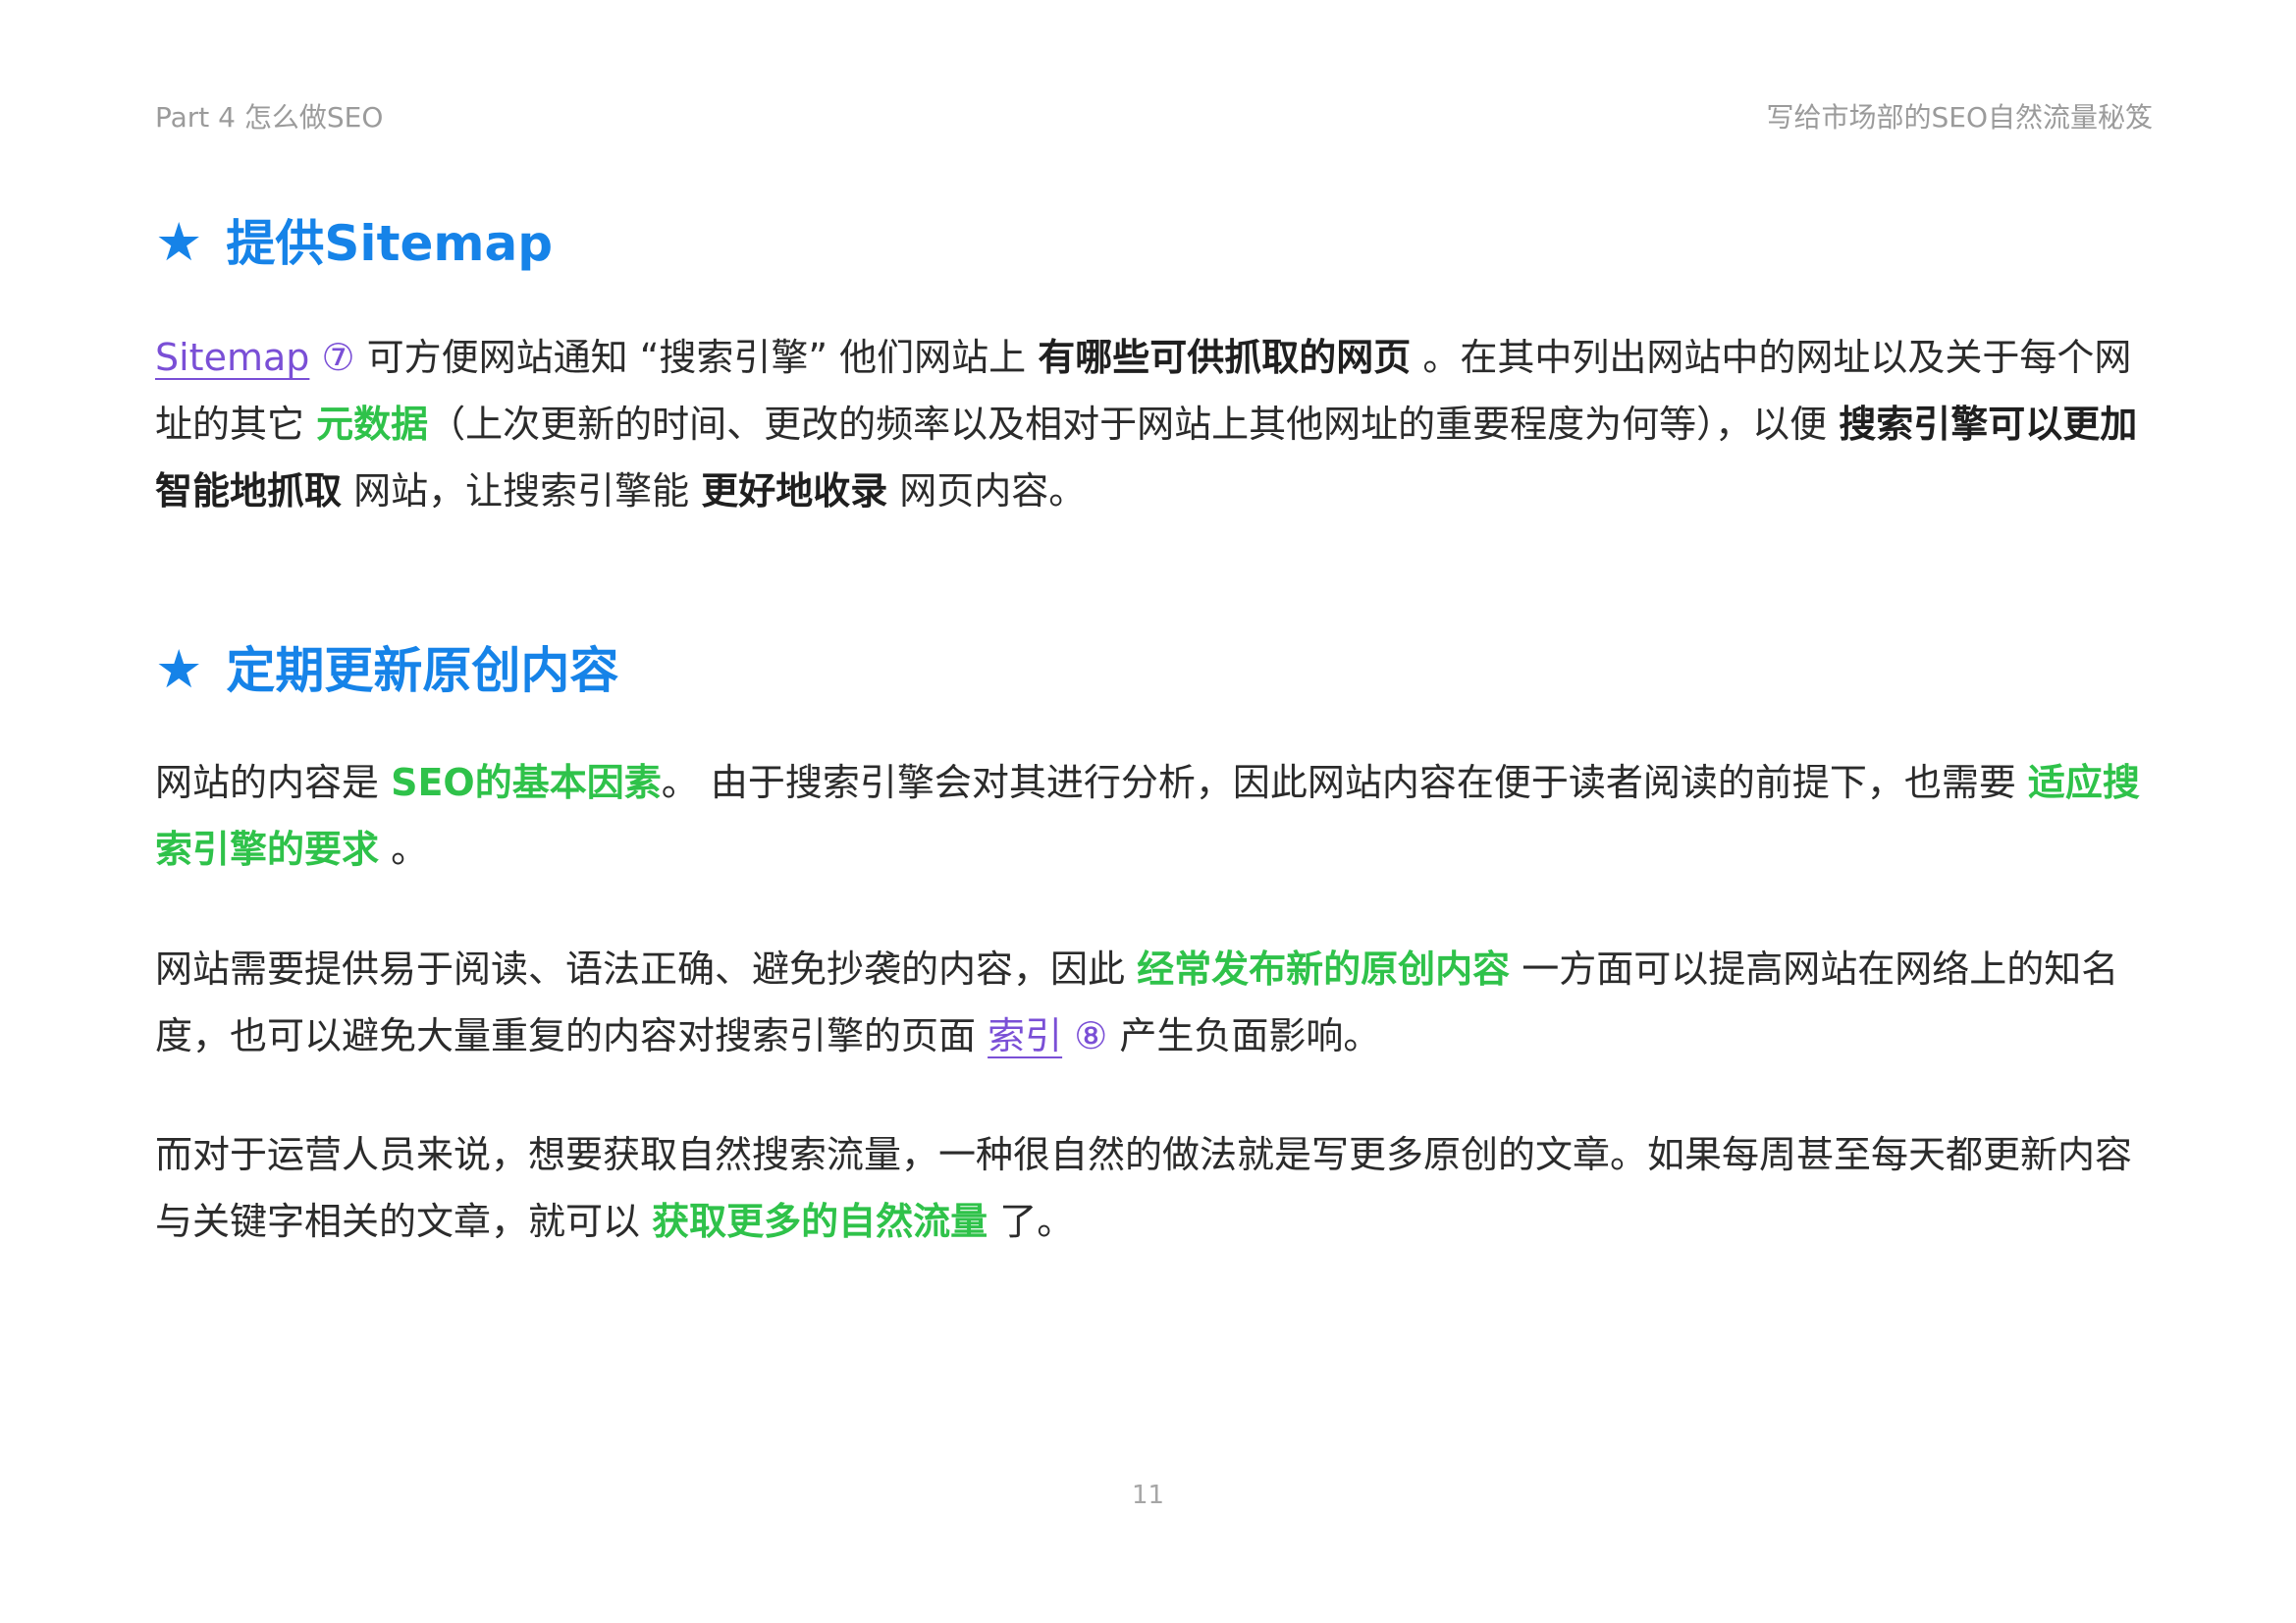  Describe the element at coordinates (820, 1221) in the screenshot. I see `highlight-text: 获取更多的自然流量` at that location.